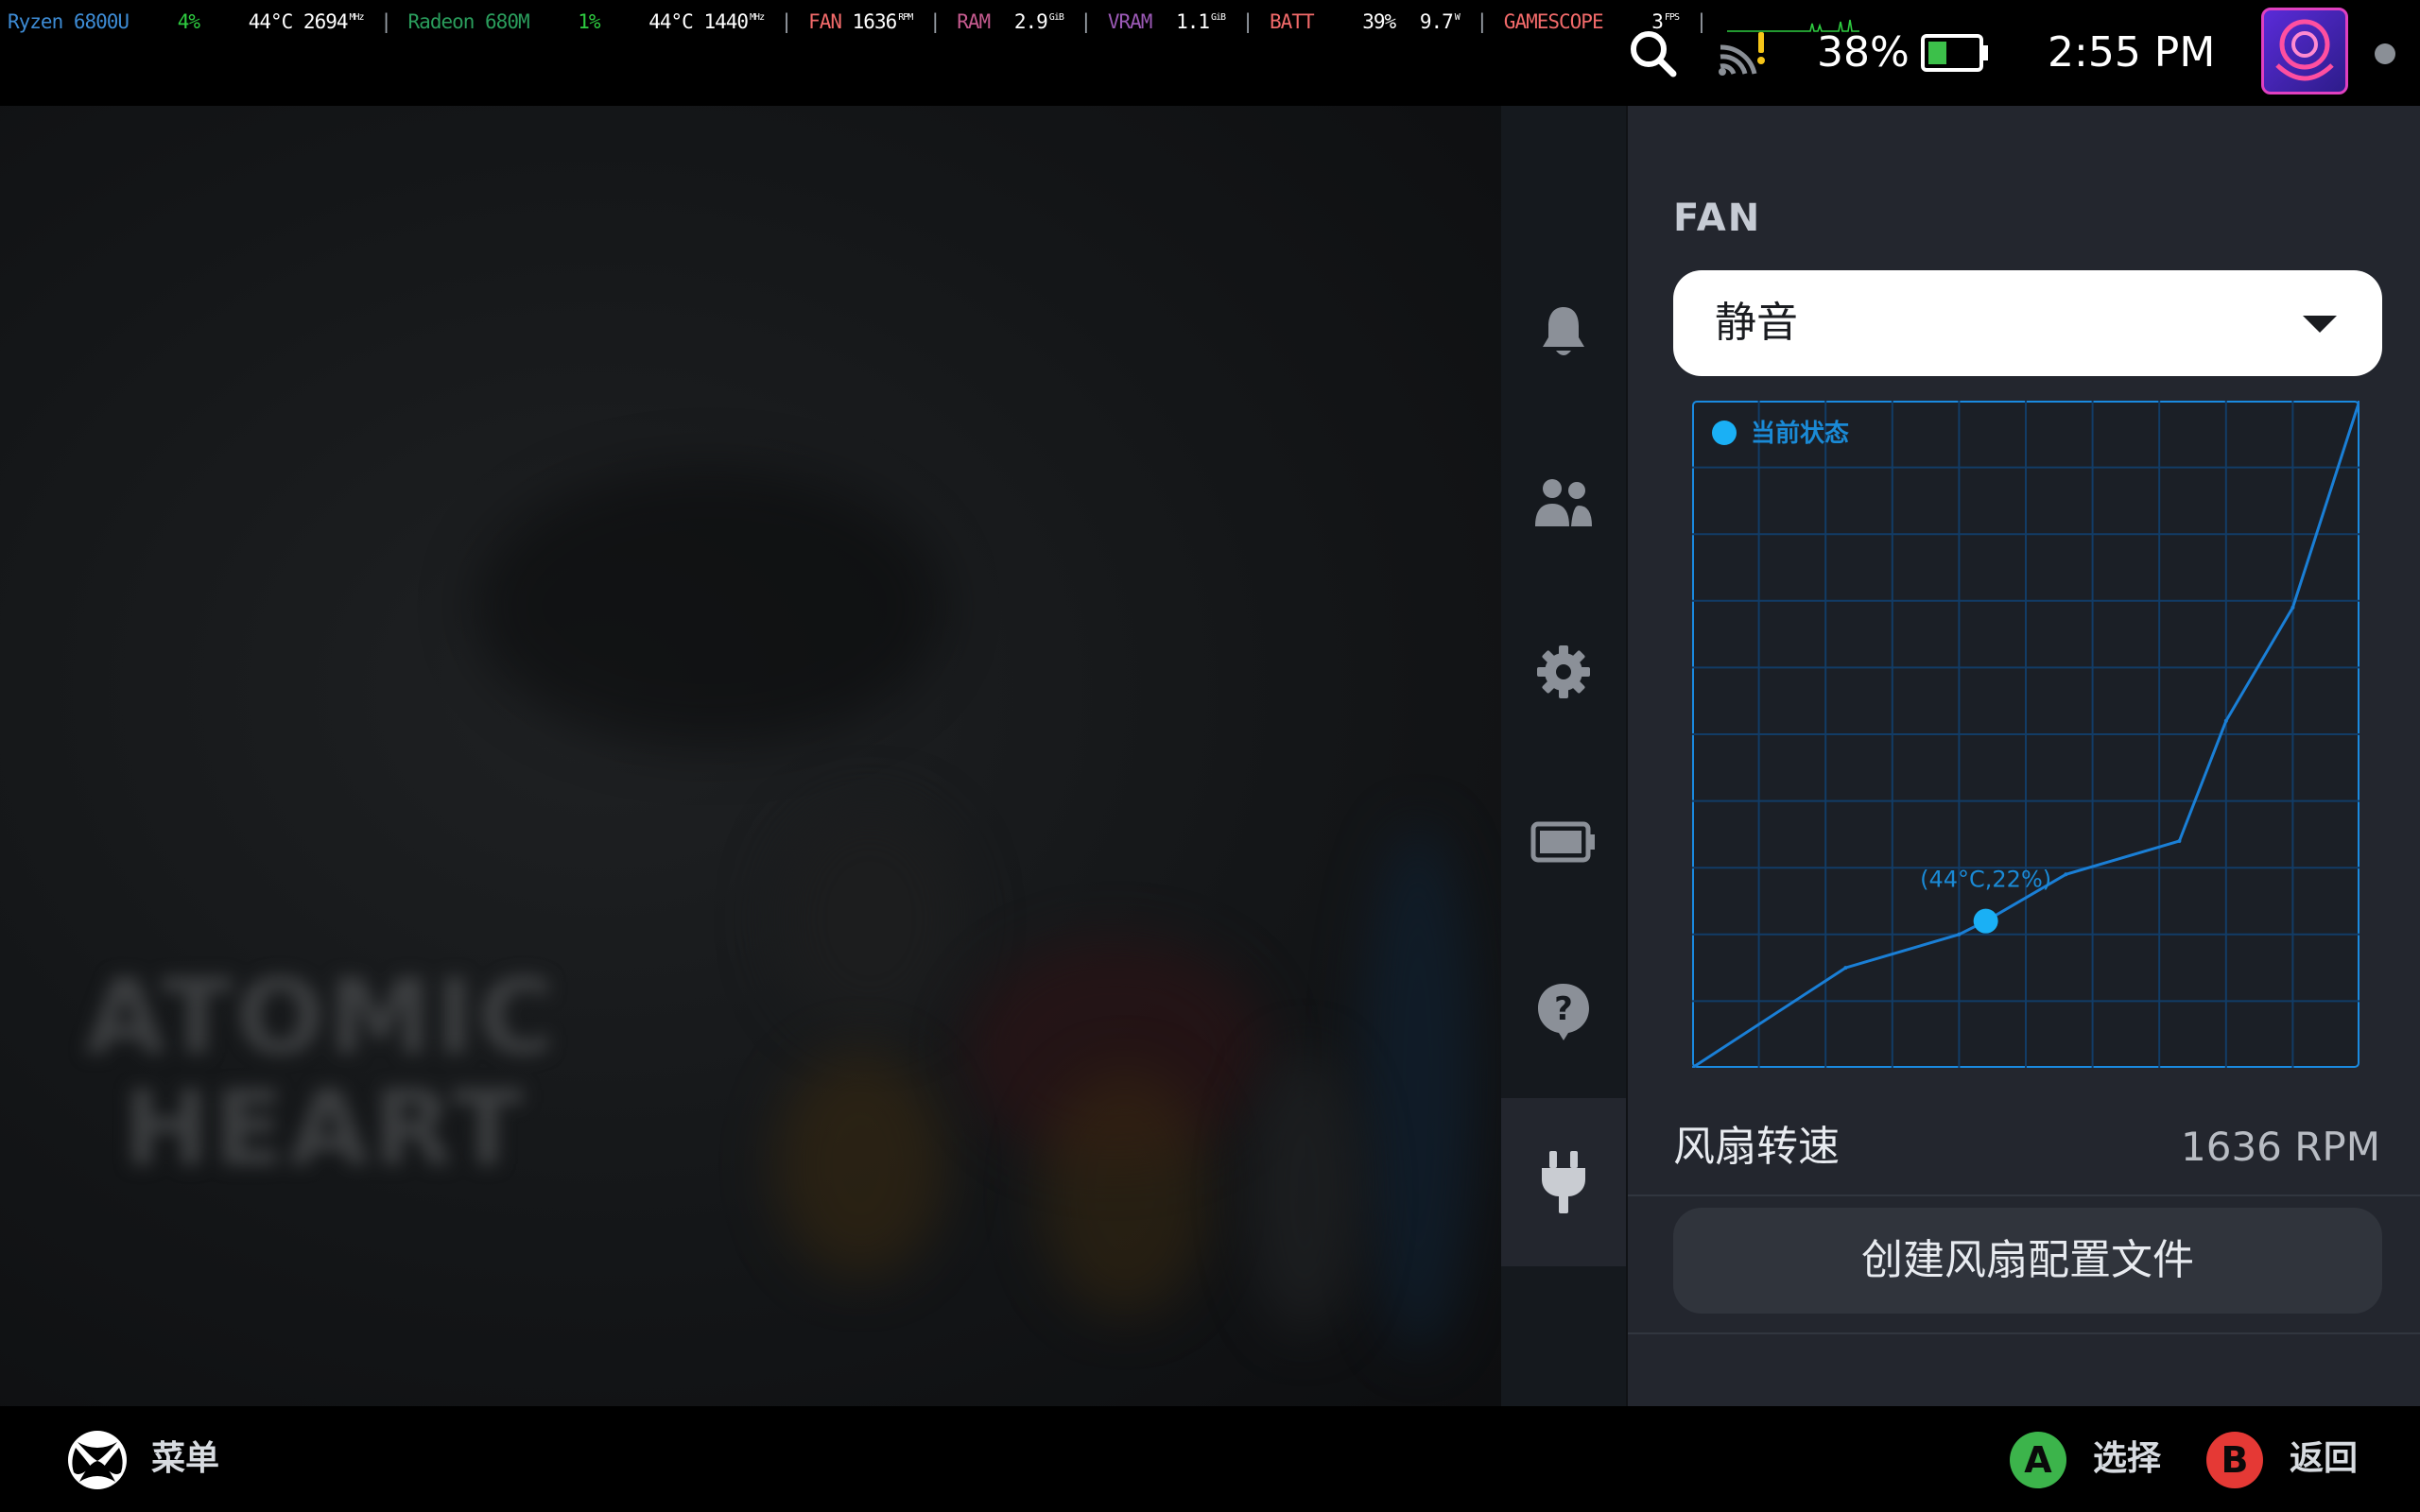 The height and width of the screenshot is (1512, 2420). Describe the element at coordinates (1193, 21) in the screenshot. I see `vram-usage-value: 1.1` at that location.